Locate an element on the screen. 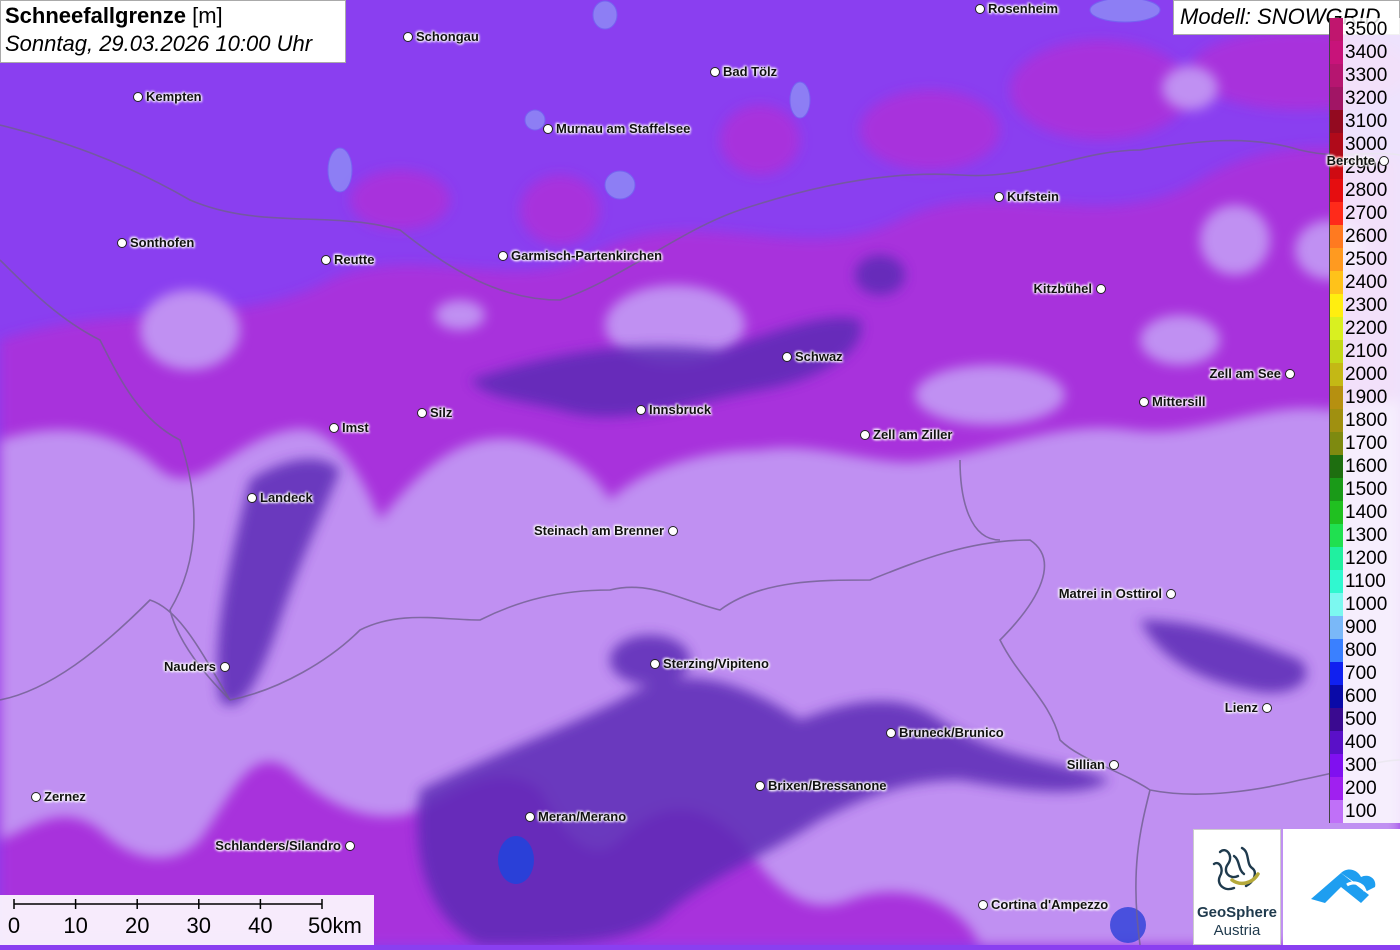  legend-item: 2100 is located at coordinates (1364, 351).